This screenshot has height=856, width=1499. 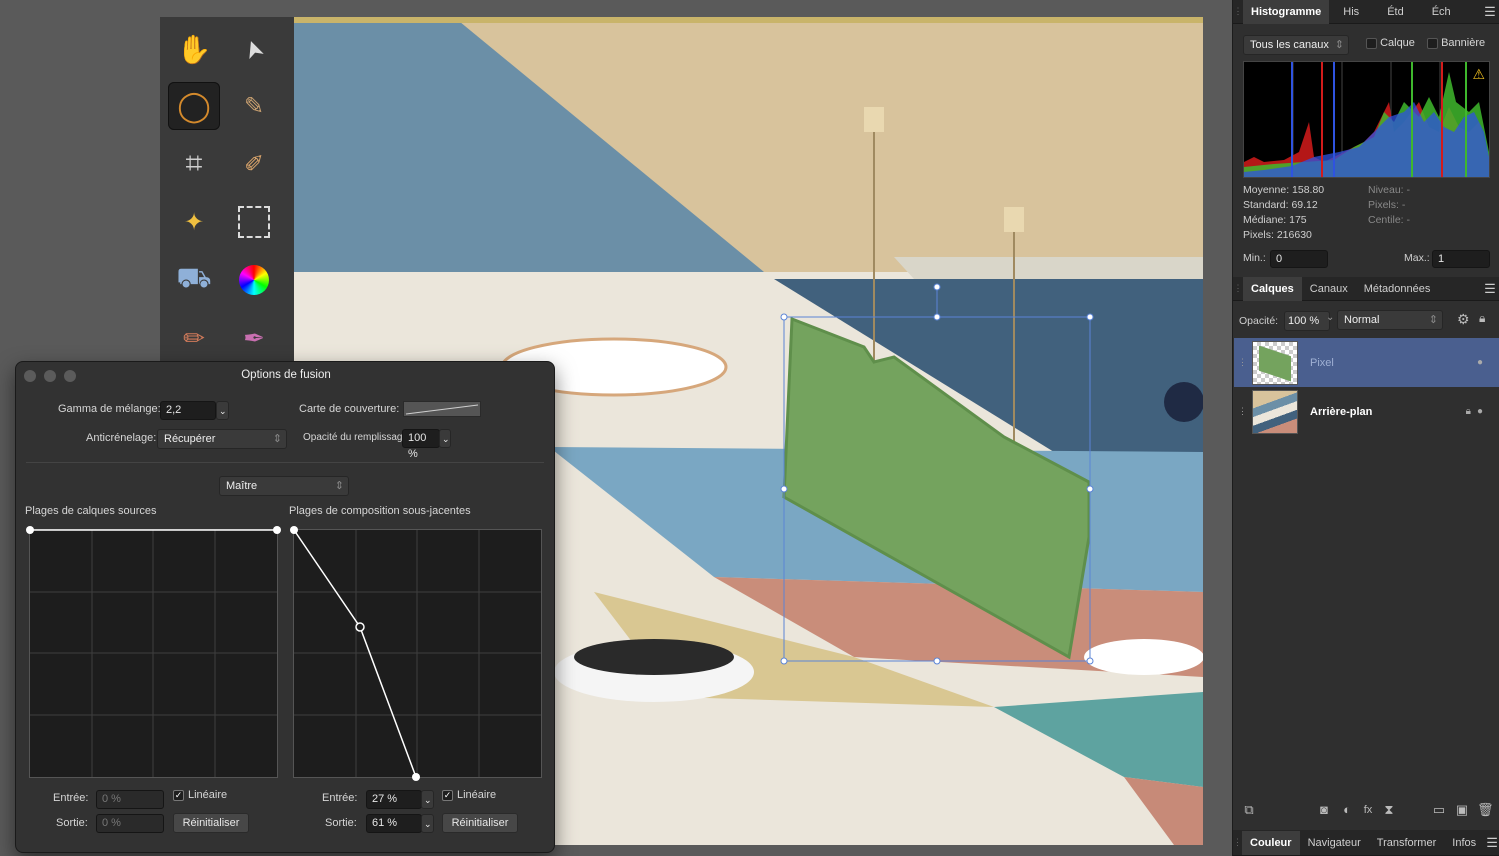 I want to click on min-input: 0, so click(x=1299, y=259).